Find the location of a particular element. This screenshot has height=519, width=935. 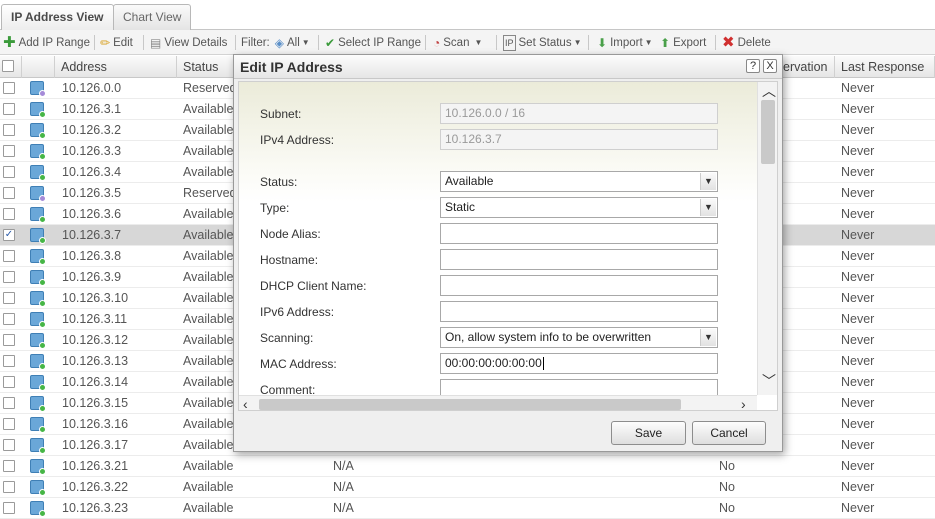

type-select: Static ▼ is located at coordinates (579, 207).